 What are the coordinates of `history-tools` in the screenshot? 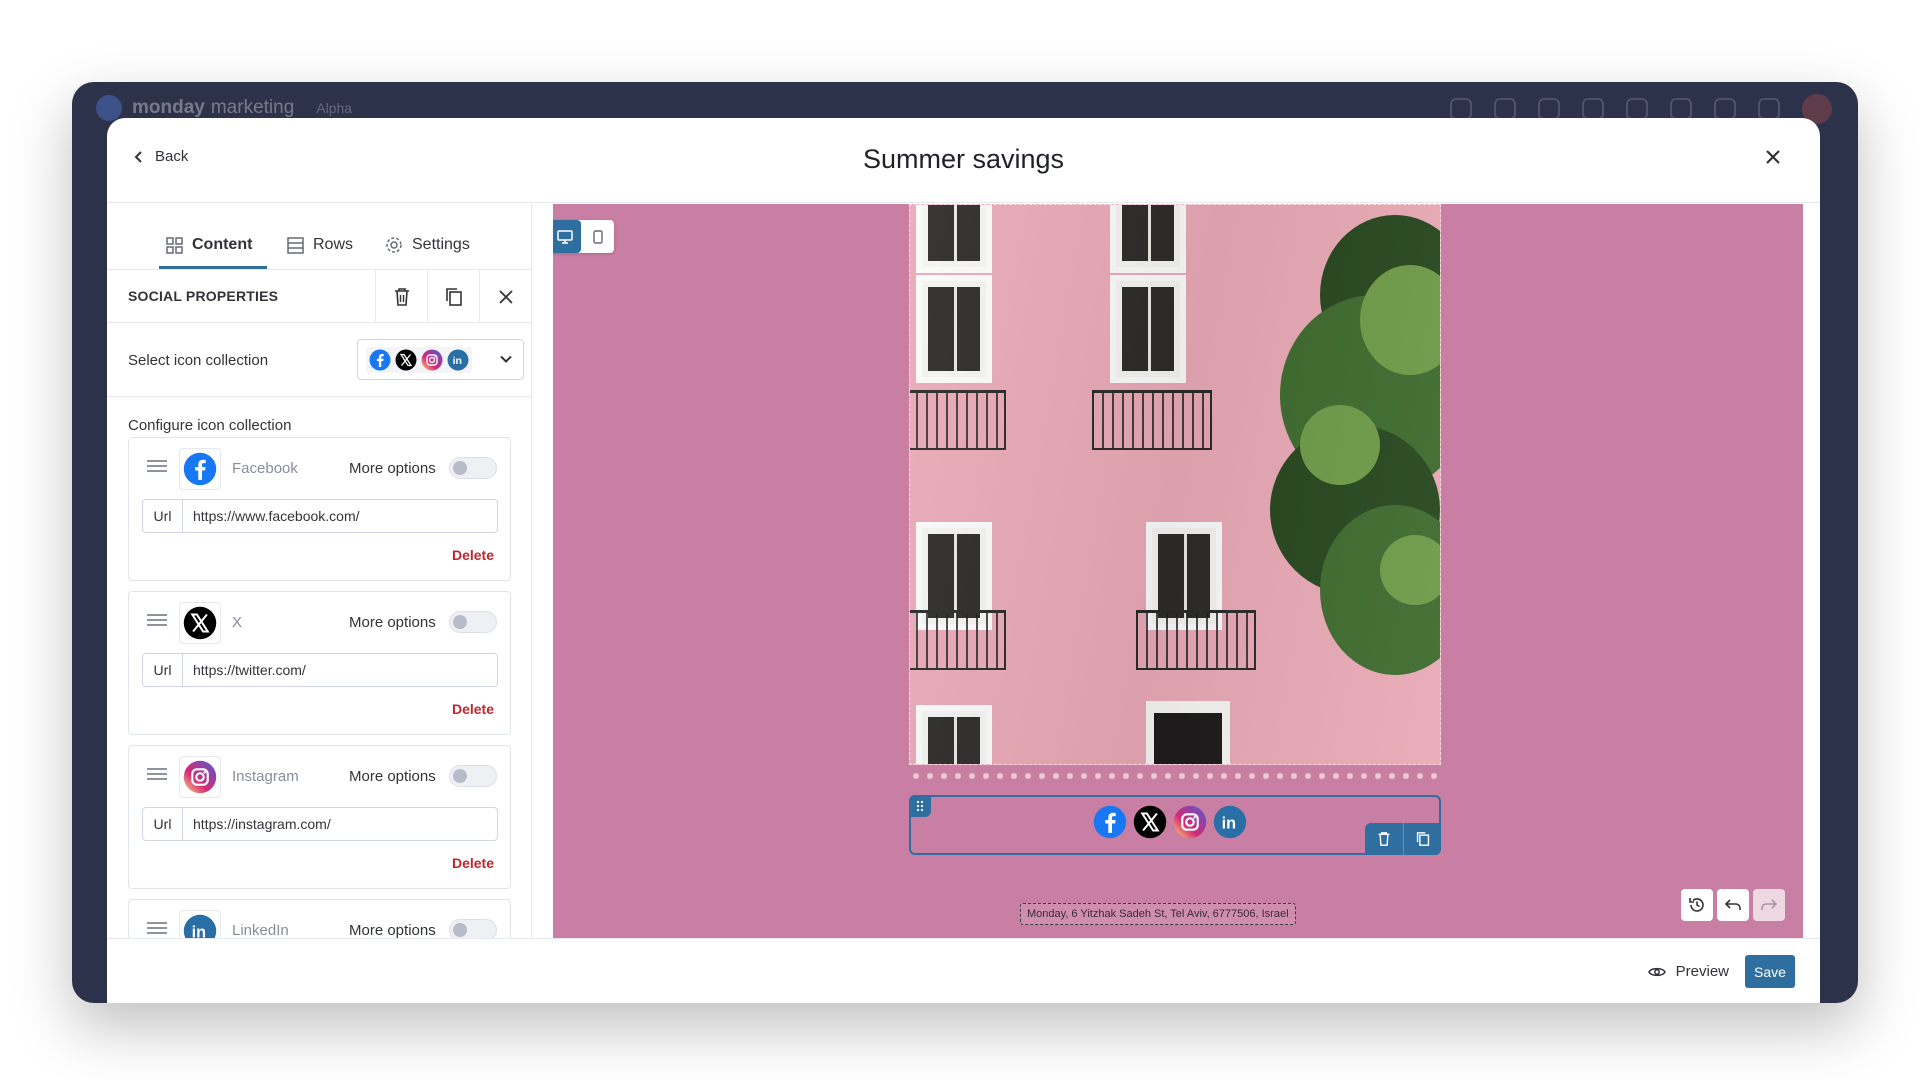 It's located at (1733, 905).